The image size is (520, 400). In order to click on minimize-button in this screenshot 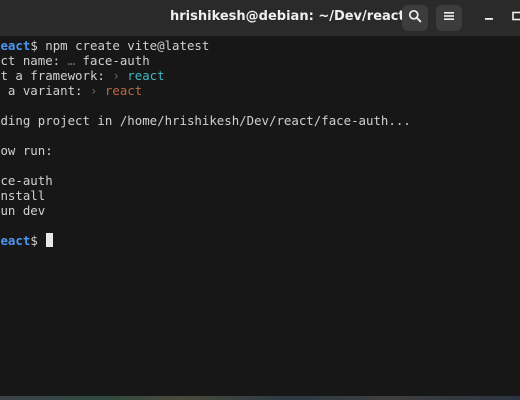, I will do `click(489, 18)`.